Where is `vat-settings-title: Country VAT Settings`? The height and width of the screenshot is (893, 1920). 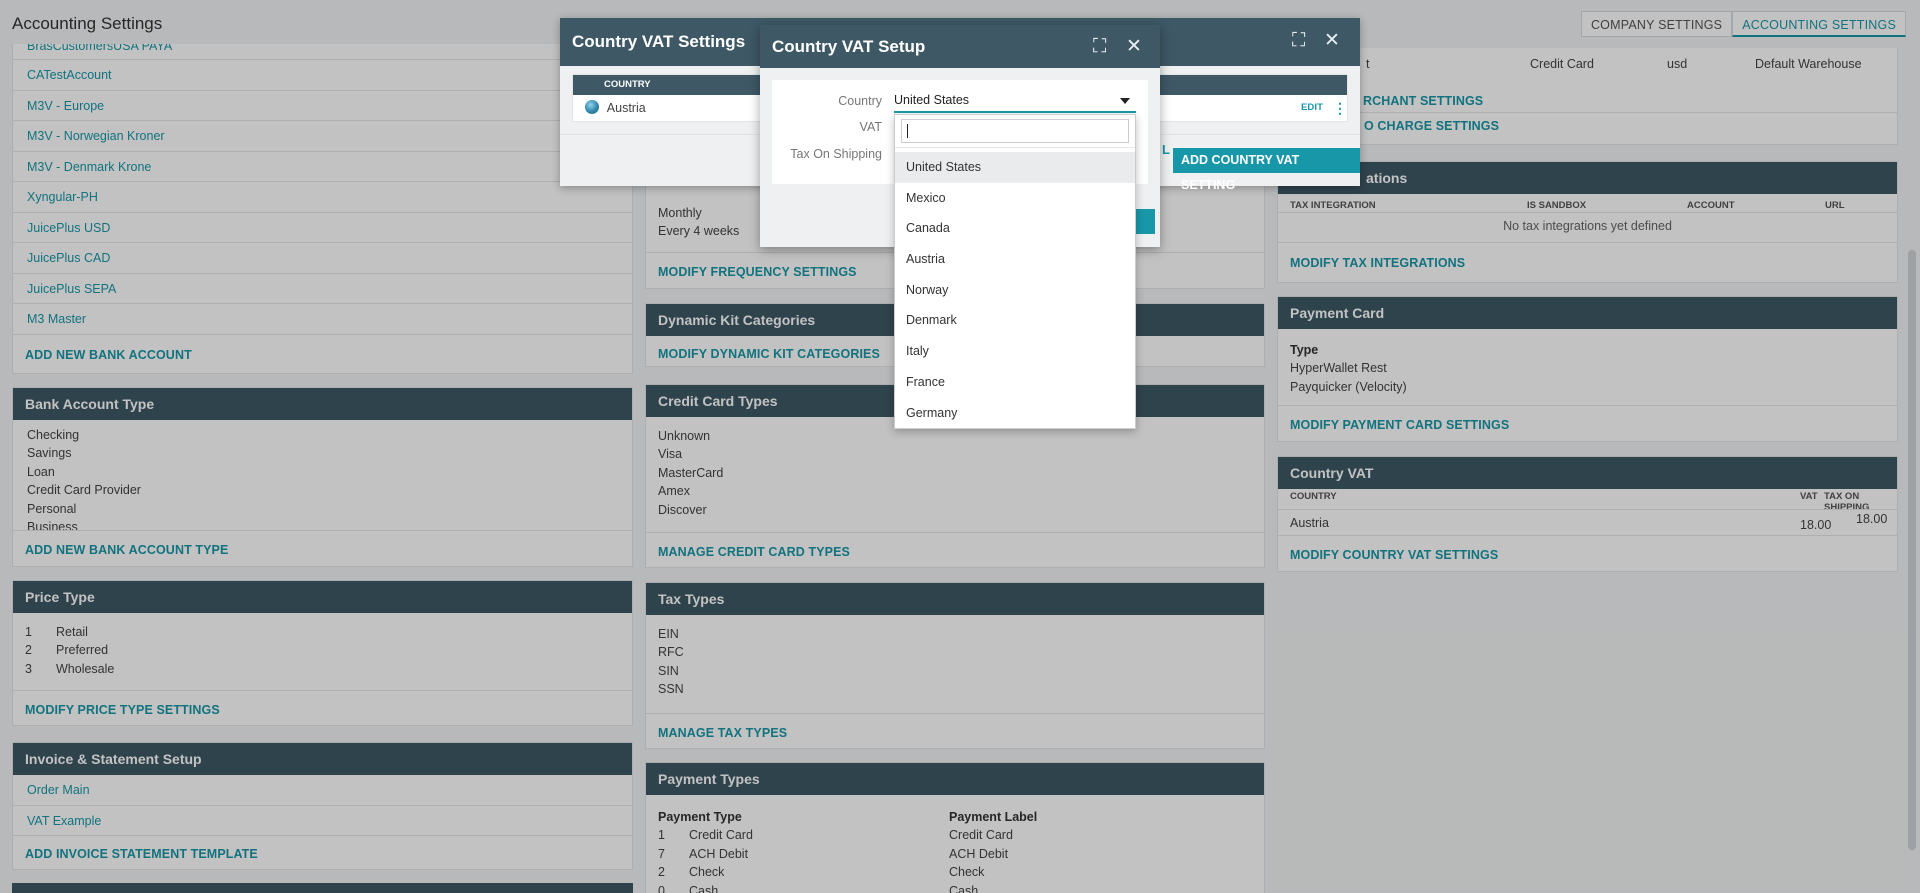 vat-settings-title: Country VAT Settings is located at coordinates (659, 41).